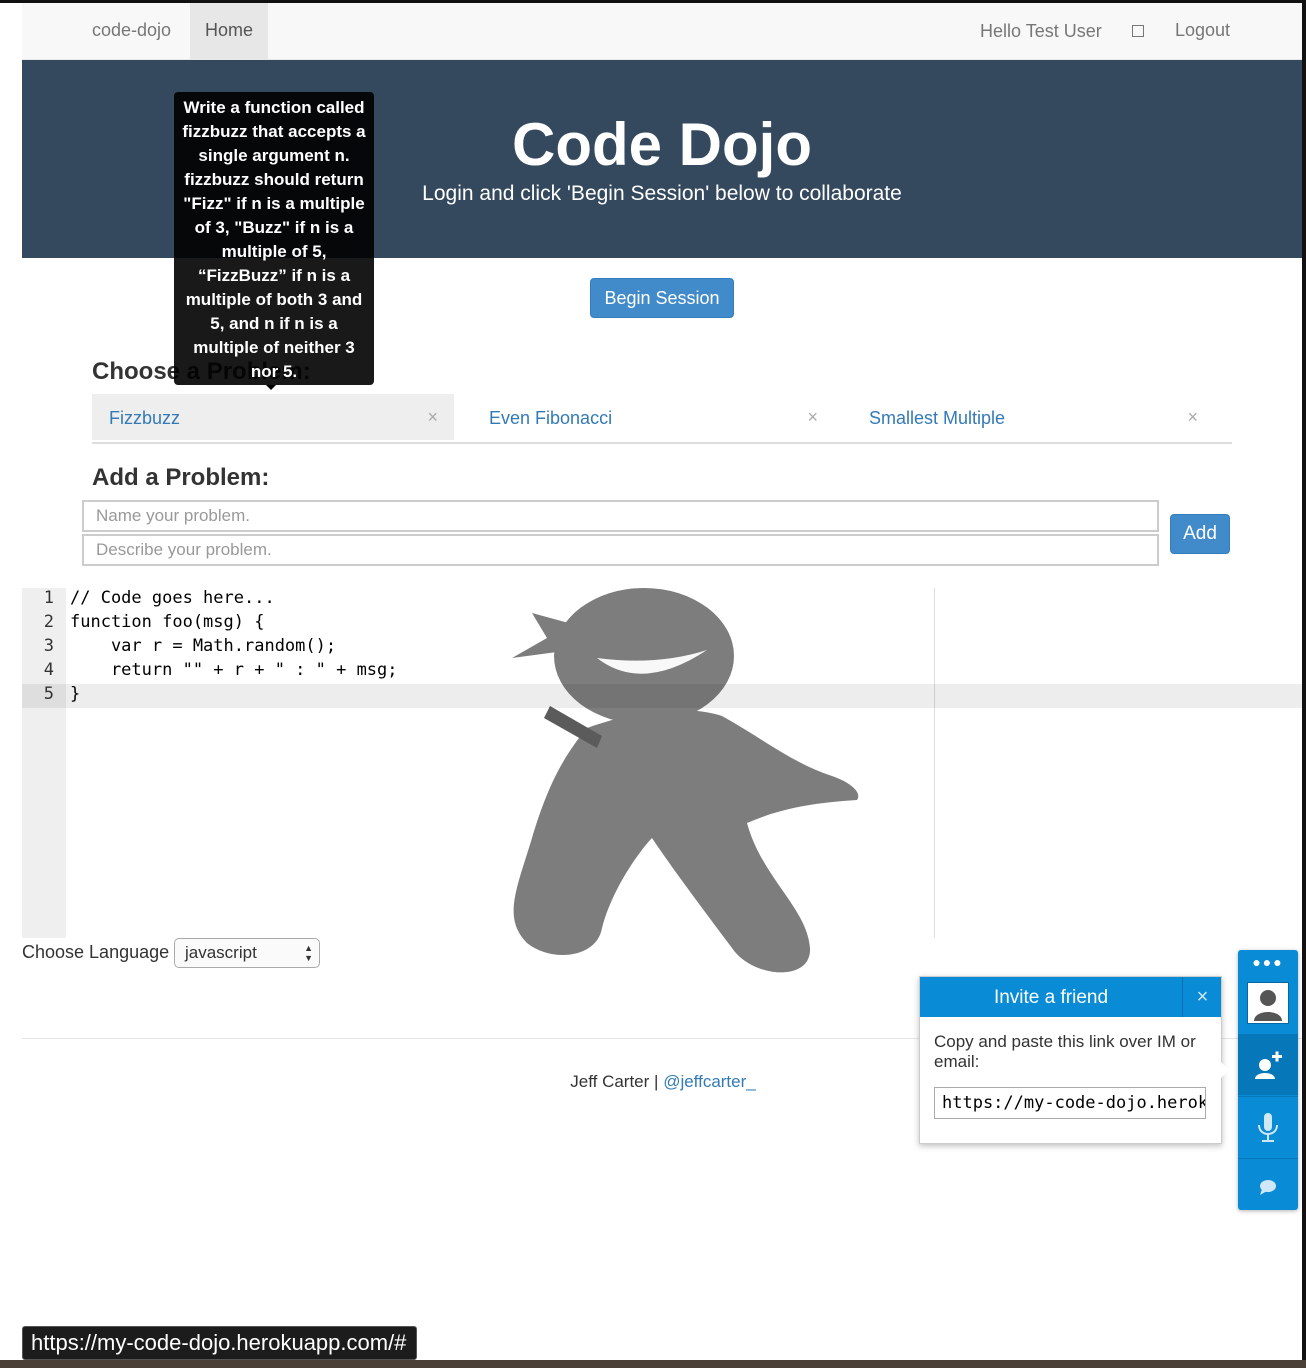  What do you see at coordinates (1138, 31) in the screenshot?
I see `user-icon` at bounding box center [1138, 31].